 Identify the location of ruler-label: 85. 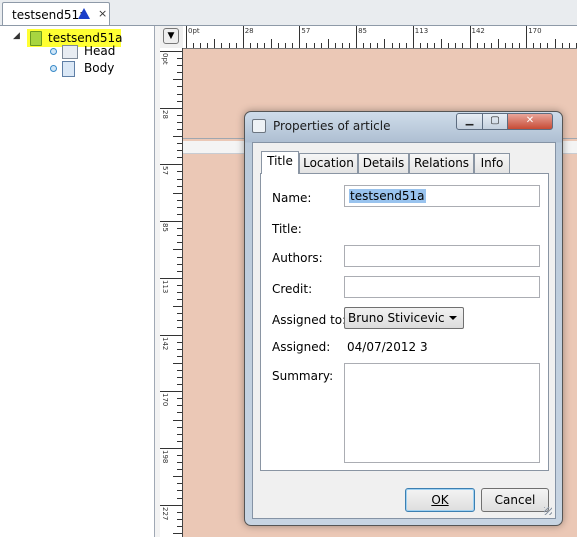
(165, 228).